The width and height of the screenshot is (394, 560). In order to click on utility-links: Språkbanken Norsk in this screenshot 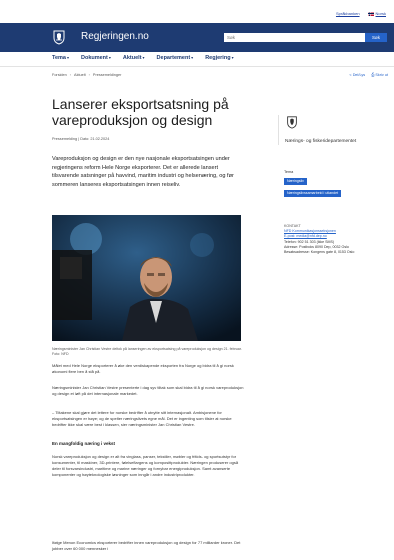, I will do `click(361, 13)`.